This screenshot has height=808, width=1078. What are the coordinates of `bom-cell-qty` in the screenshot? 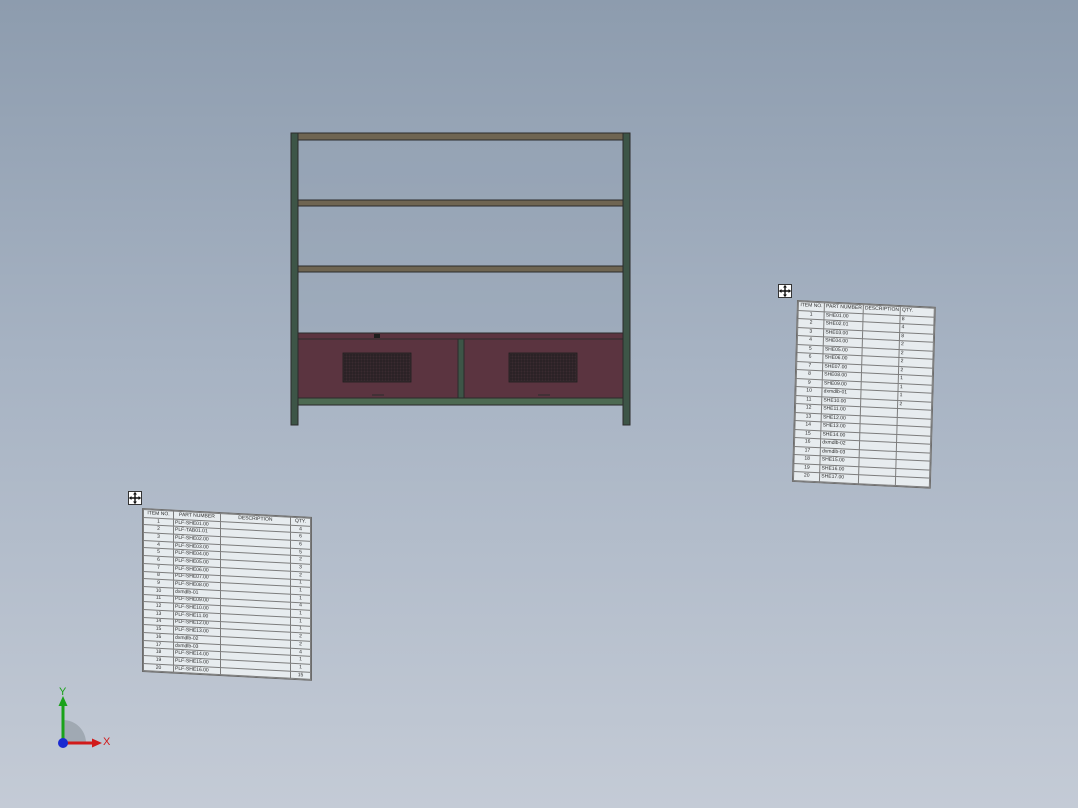 It's located at (912, 481).